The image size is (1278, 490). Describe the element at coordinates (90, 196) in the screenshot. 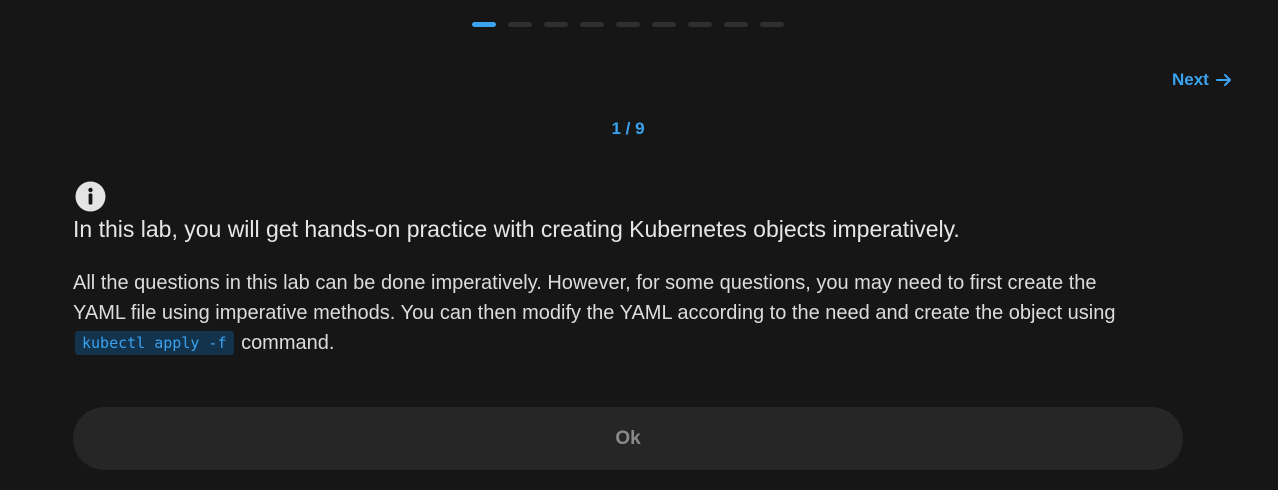

I see `info-icon` at that location.